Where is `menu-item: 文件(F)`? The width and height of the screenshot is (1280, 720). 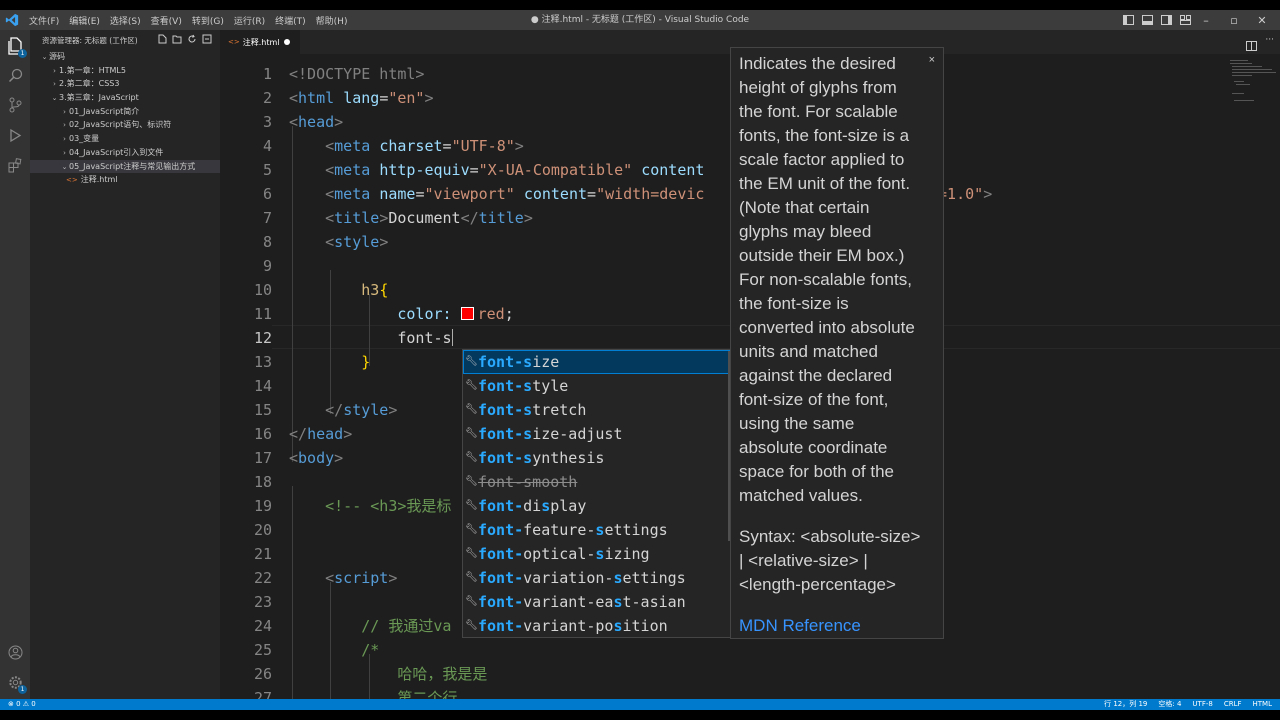
menu-item: 文件(F) is located at coordinates (44, 20).